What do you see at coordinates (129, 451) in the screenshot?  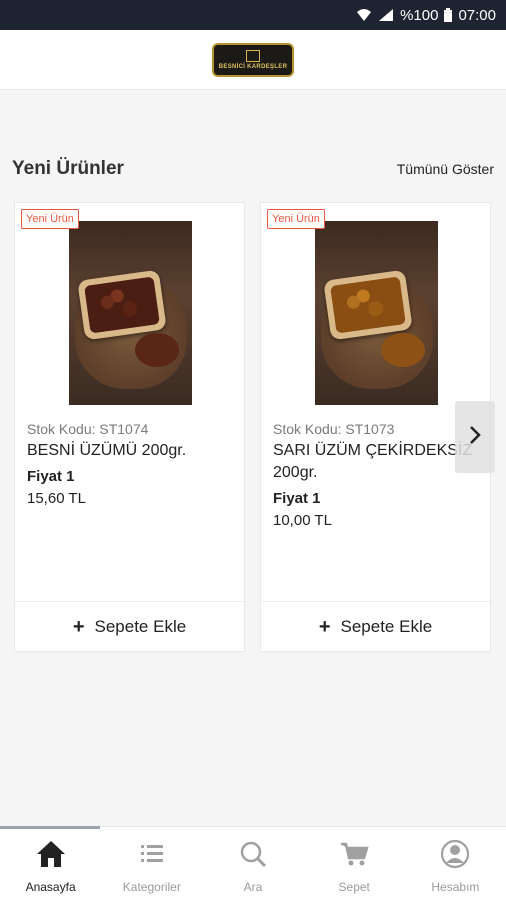 I see `product-name: BESNİ ÜZÜMÜ 200gr.` at bounding box center [129, 451].